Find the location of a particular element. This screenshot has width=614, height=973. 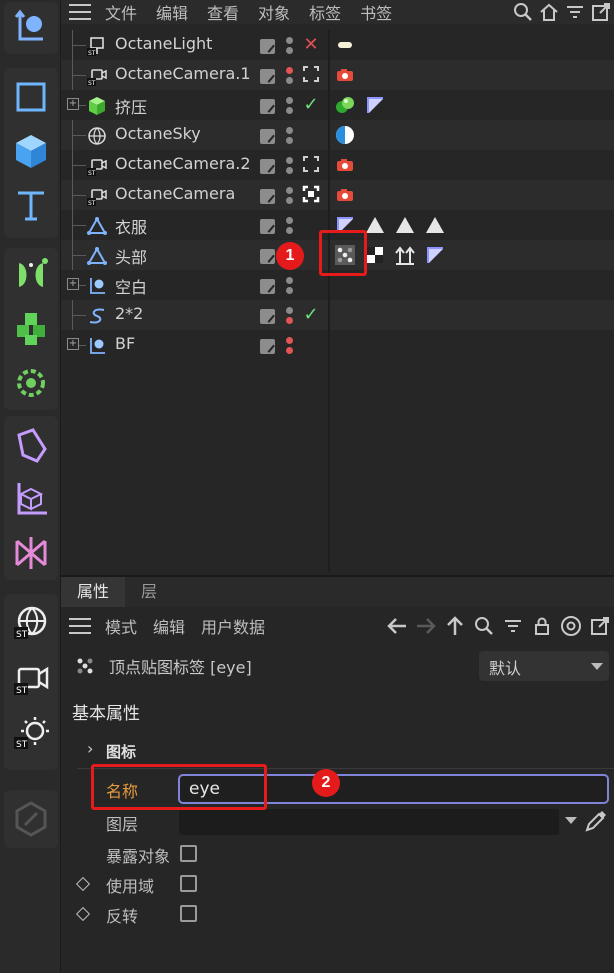

null-object-tool-icon is located at coordinates (31, 27).